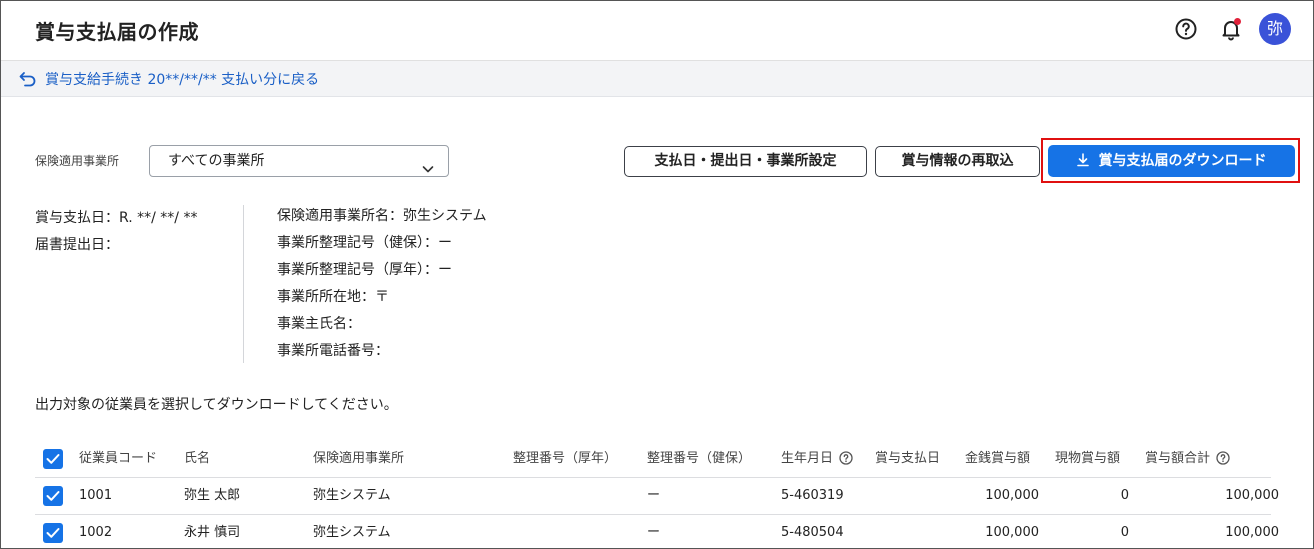  I want to click on submit-date: 届書提出日：, so click(77, 245).